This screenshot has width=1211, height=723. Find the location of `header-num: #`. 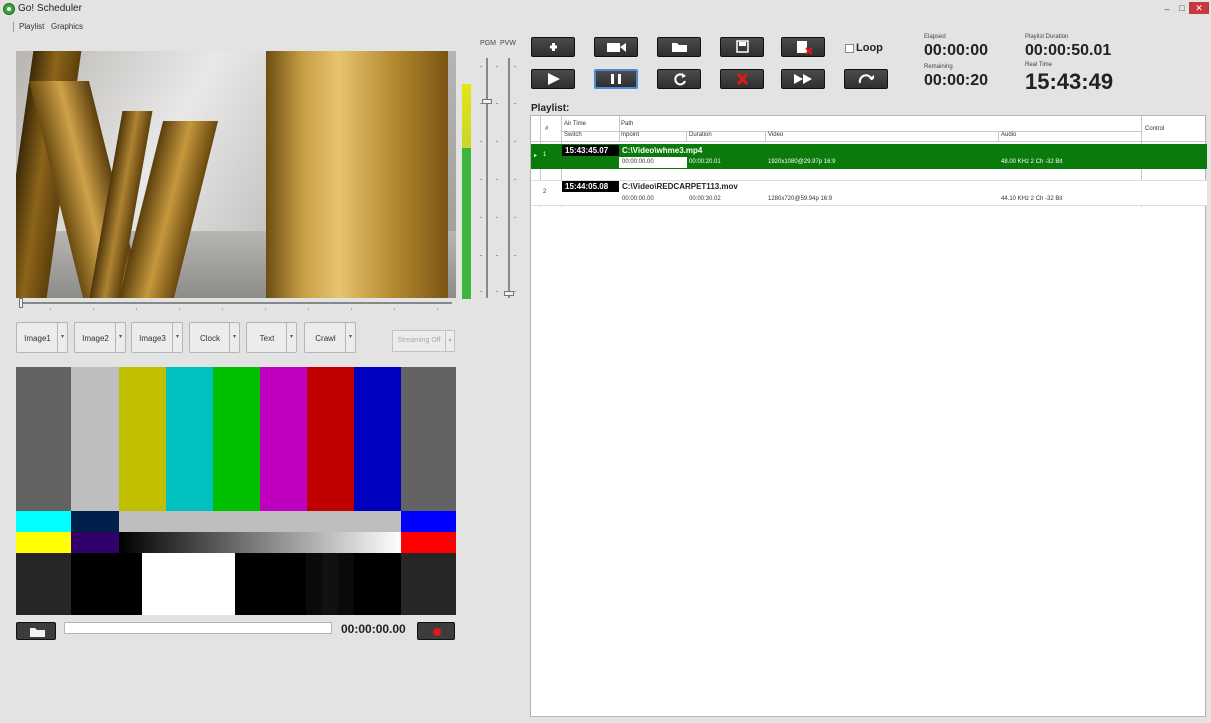

header-num: # is located at coordinates (547, 129).